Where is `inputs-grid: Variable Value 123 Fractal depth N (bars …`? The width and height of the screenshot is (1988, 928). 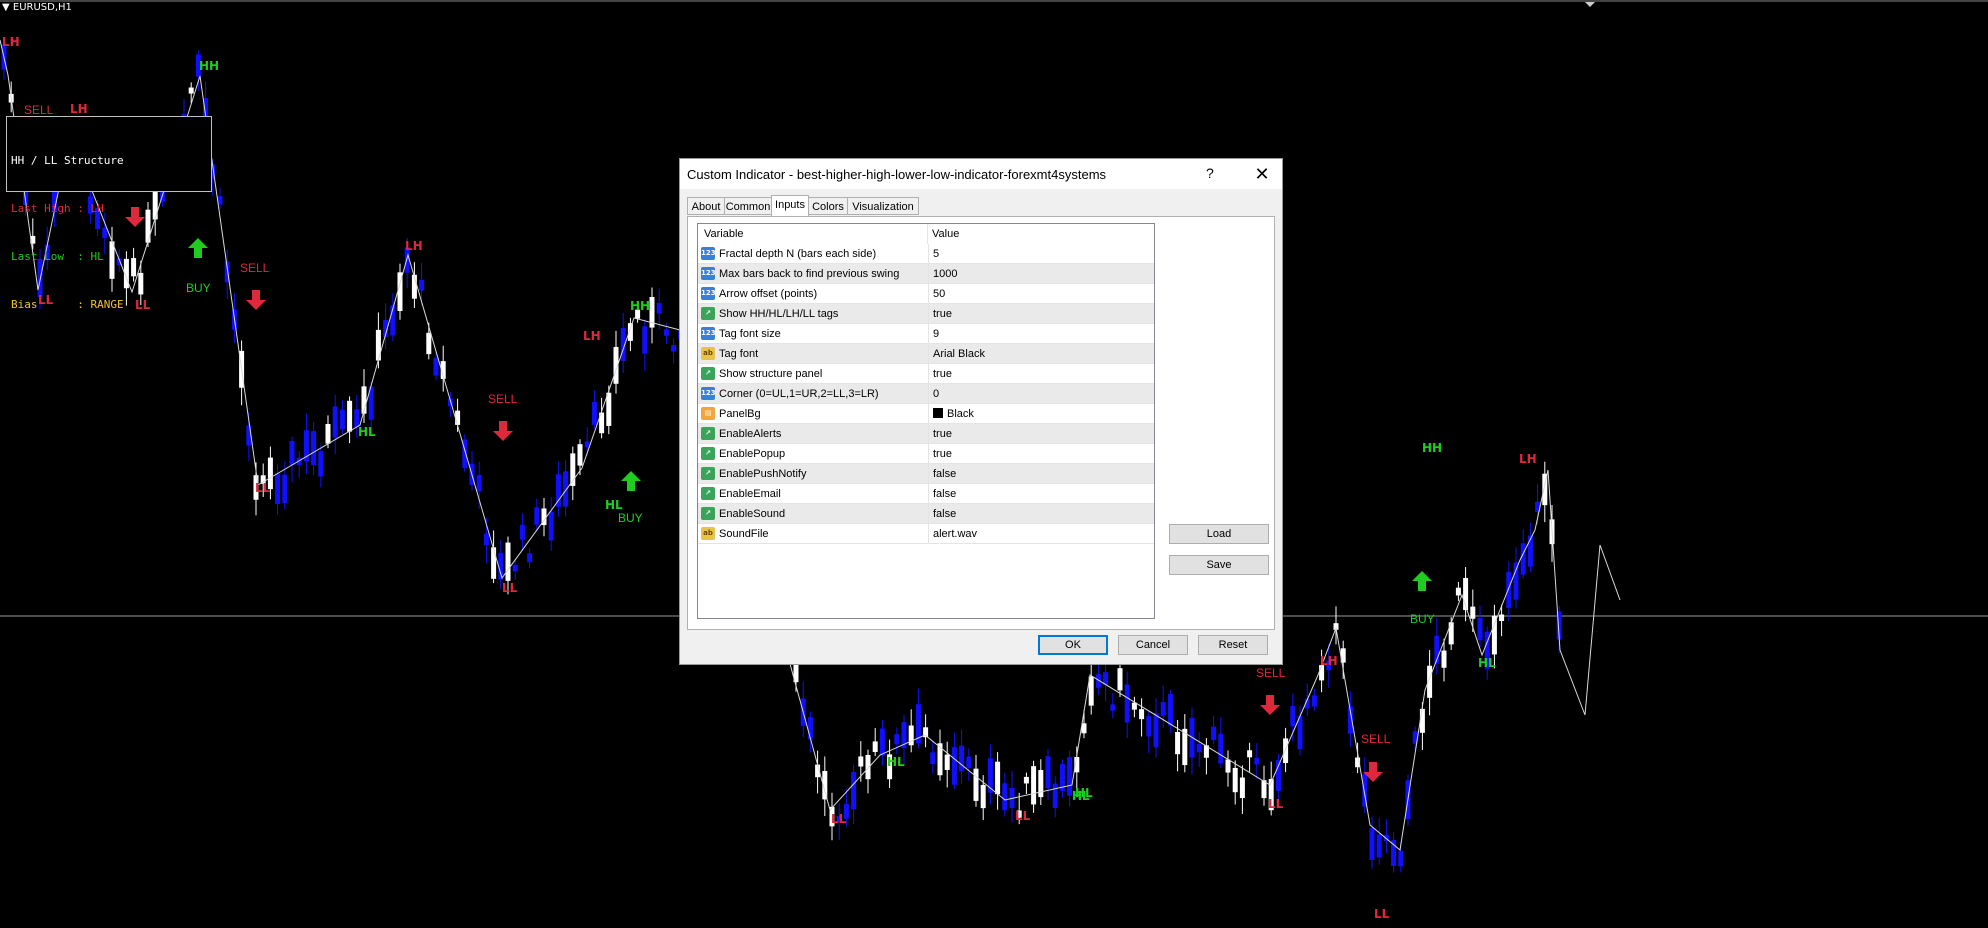 inputs-grid: Variable Value 123 Fractal depth N (bars … is located at coordinates (926, 421).